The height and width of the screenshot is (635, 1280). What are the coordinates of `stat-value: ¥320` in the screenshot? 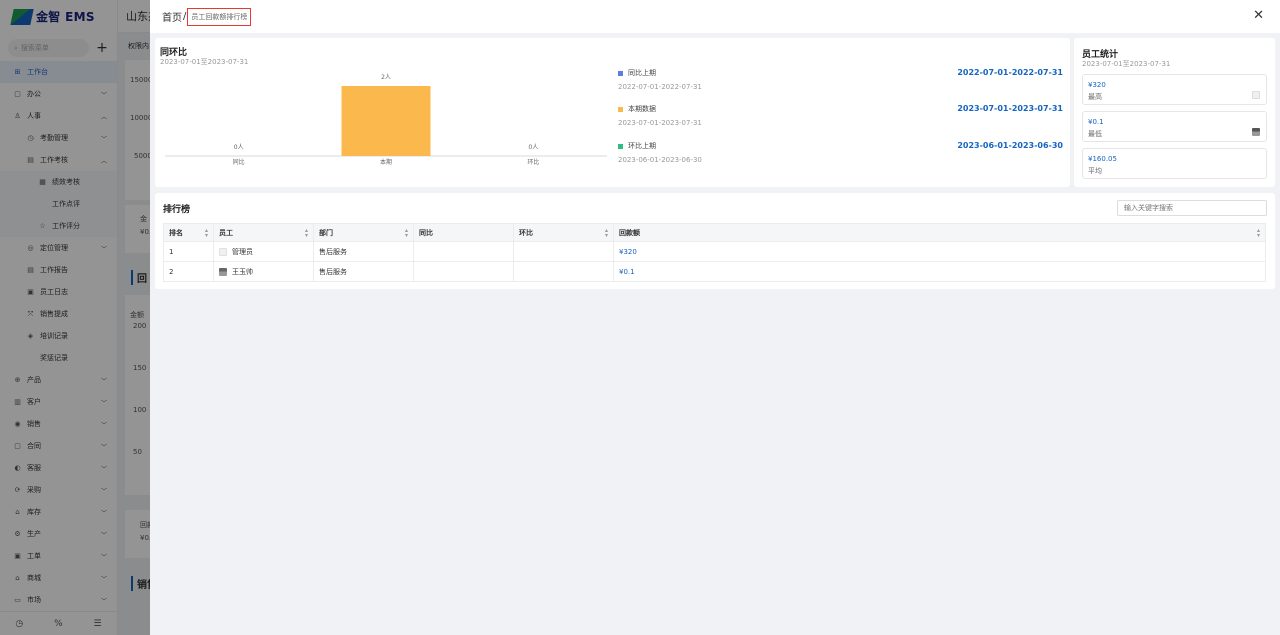 It's located at (1097, 85).